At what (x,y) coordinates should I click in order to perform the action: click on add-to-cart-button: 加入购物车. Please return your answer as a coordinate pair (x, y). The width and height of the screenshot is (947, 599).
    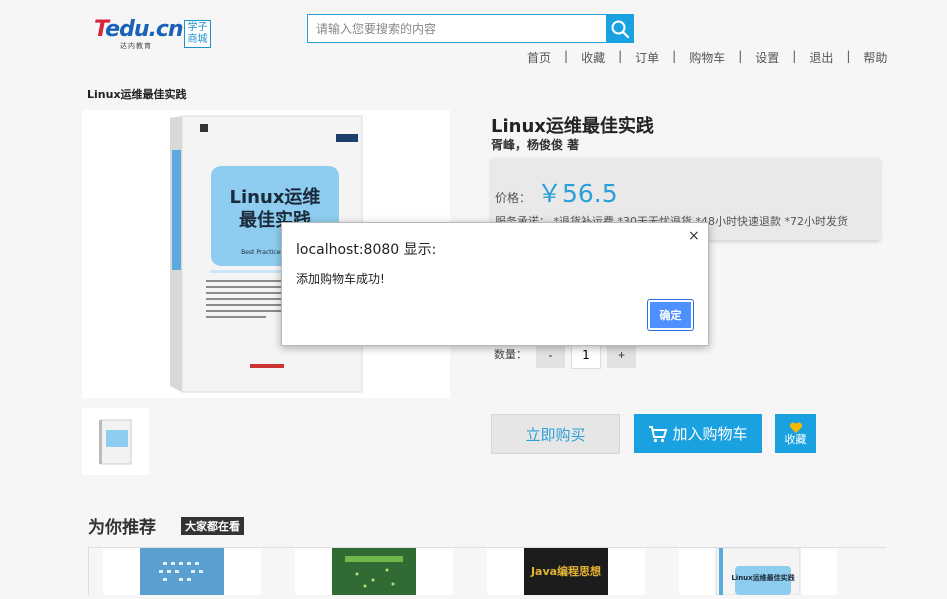
    Looking at the image, I should click on (698, 433).